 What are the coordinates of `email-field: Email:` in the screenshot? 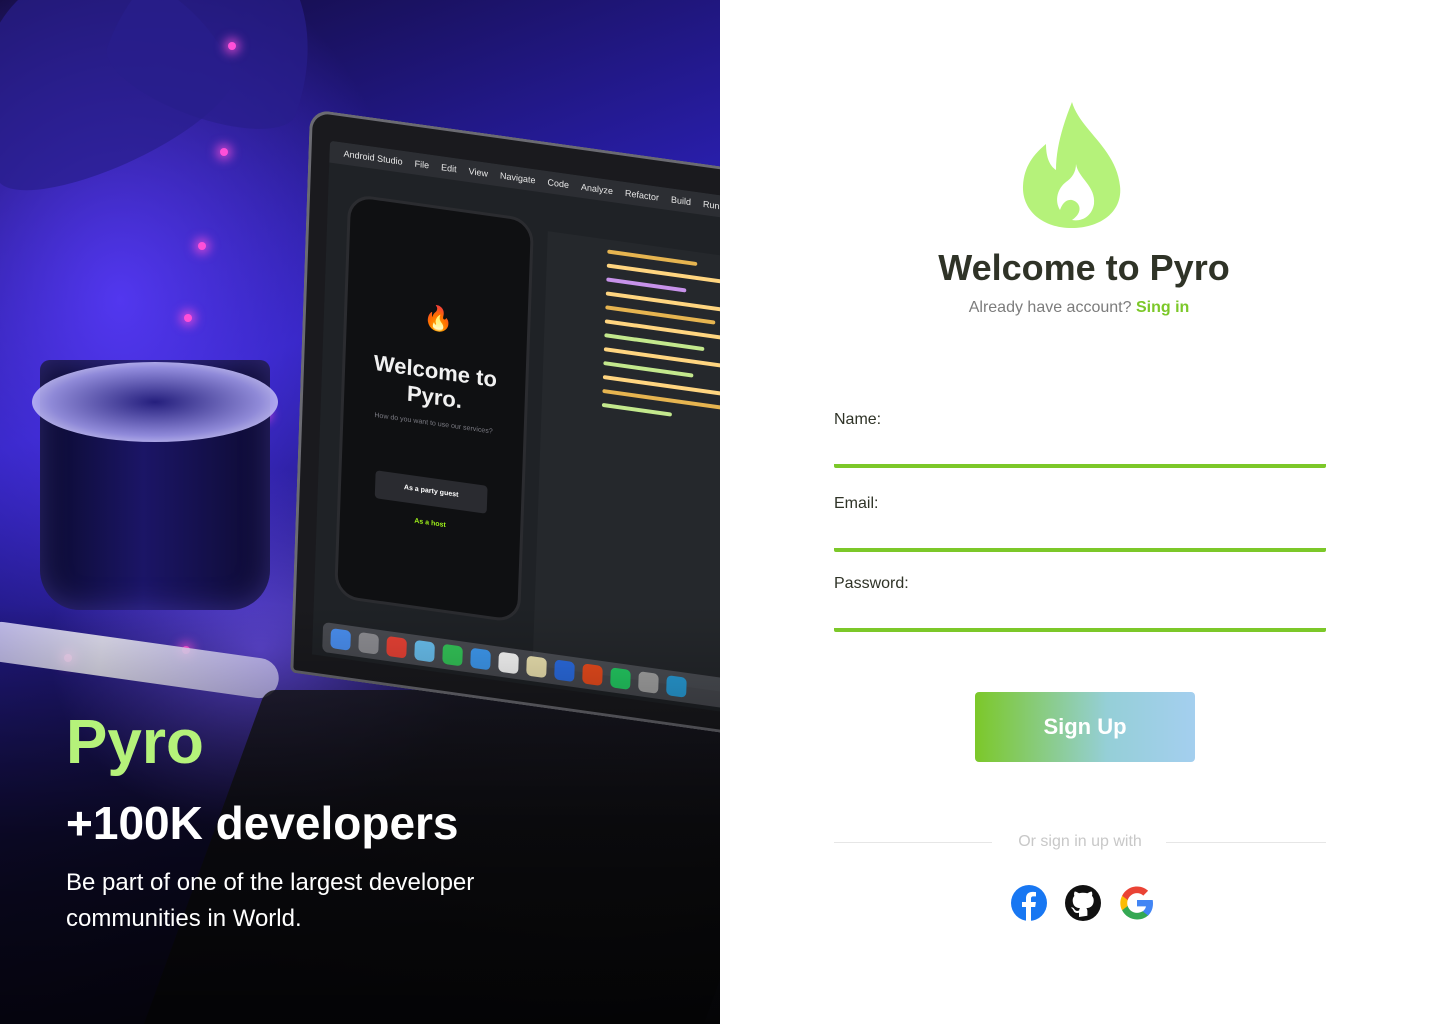 It's located at (1080, 523).